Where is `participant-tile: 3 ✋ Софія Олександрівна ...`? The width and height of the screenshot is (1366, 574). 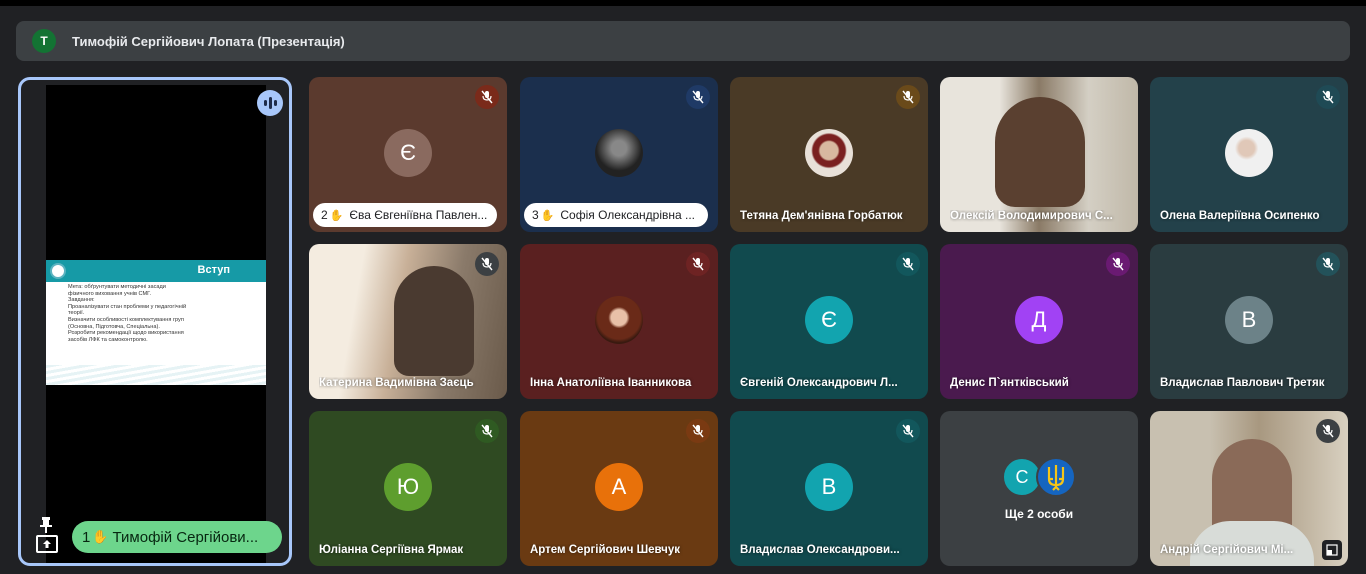
participant-tile: 3 ✋ Софія Олександрівна ... is located at coordinates (619, 154).